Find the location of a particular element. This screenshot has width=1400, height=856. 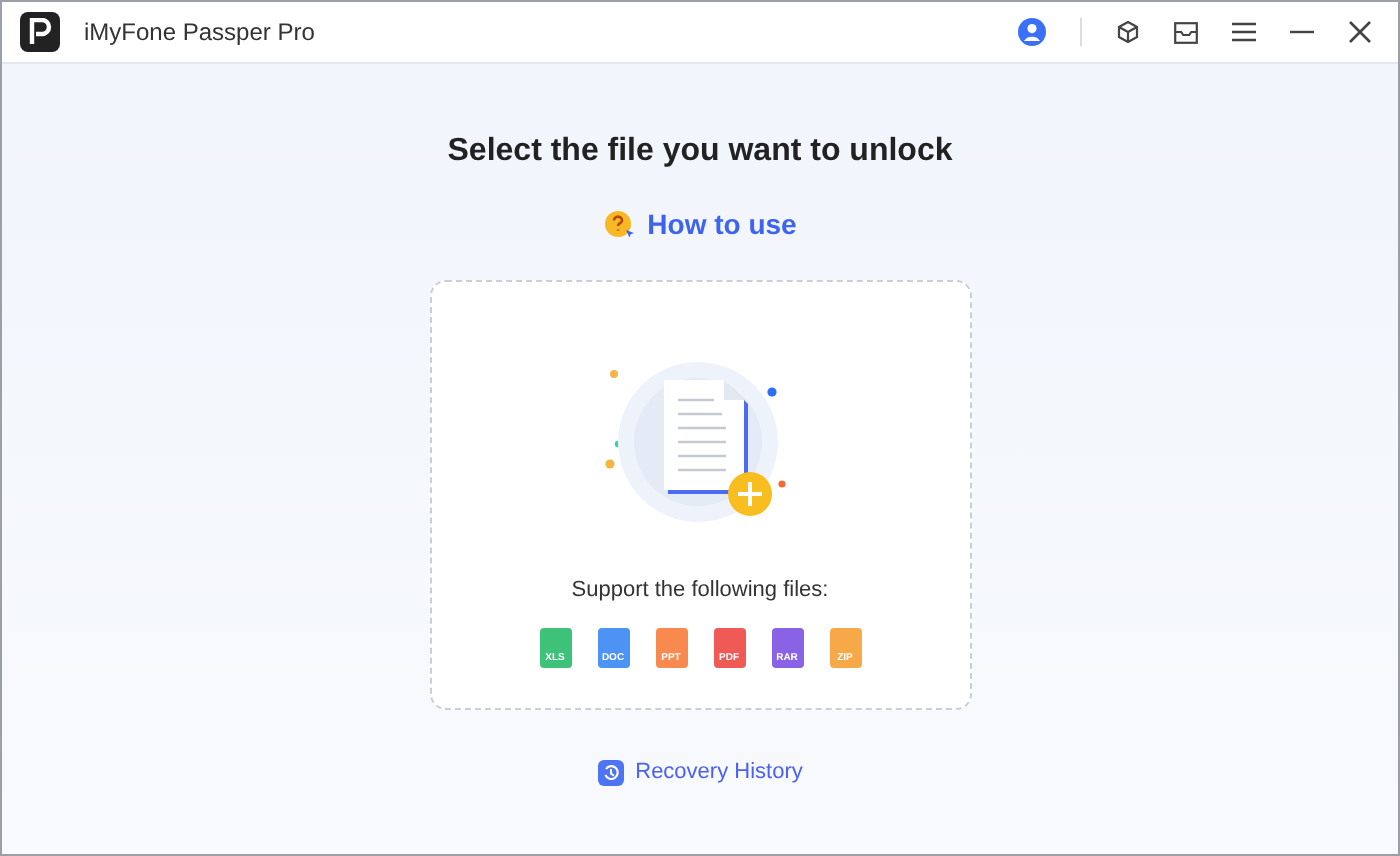

history-icon is located at coordinates (610, 772).